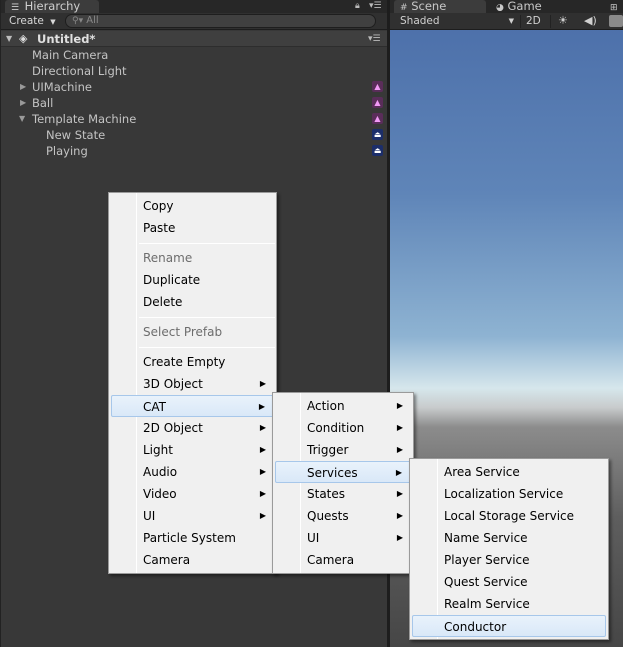 This screenshot has height=647, width=623. I want to click on effects-toggle-icon, so click(616, 21).